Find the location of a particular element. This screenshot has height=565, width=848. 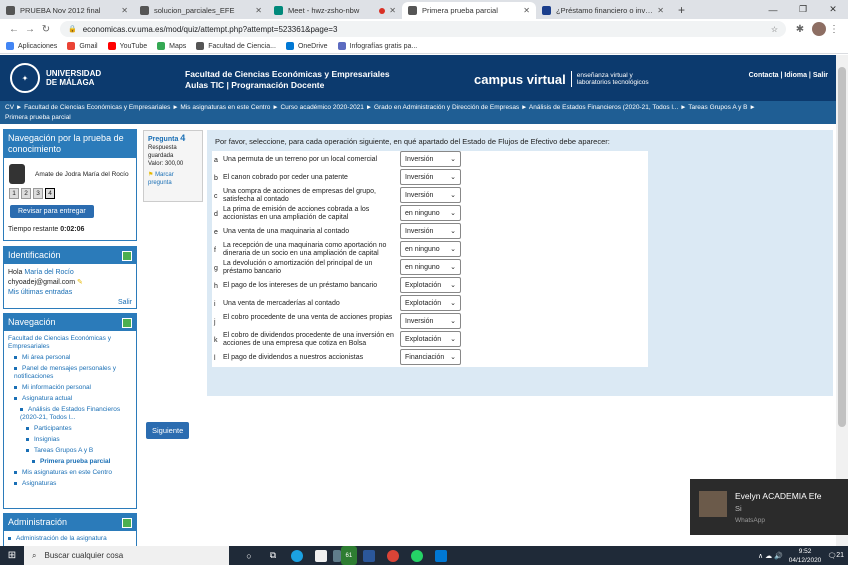

last-entries-link: Mis últimas entradas is located at coordinates (70, 293).